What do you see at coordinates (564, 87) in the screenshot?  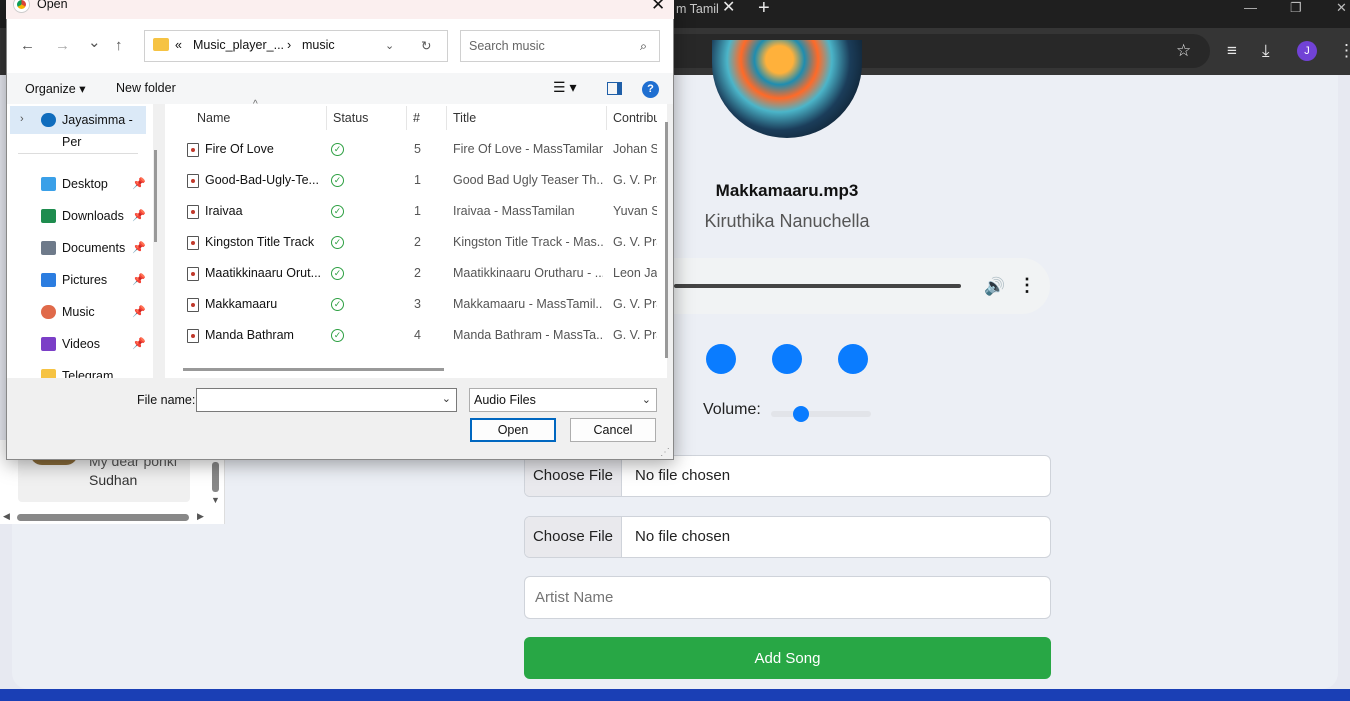 I see `view-options-icon: ☰ ▾` at bounding box center [564, 87].